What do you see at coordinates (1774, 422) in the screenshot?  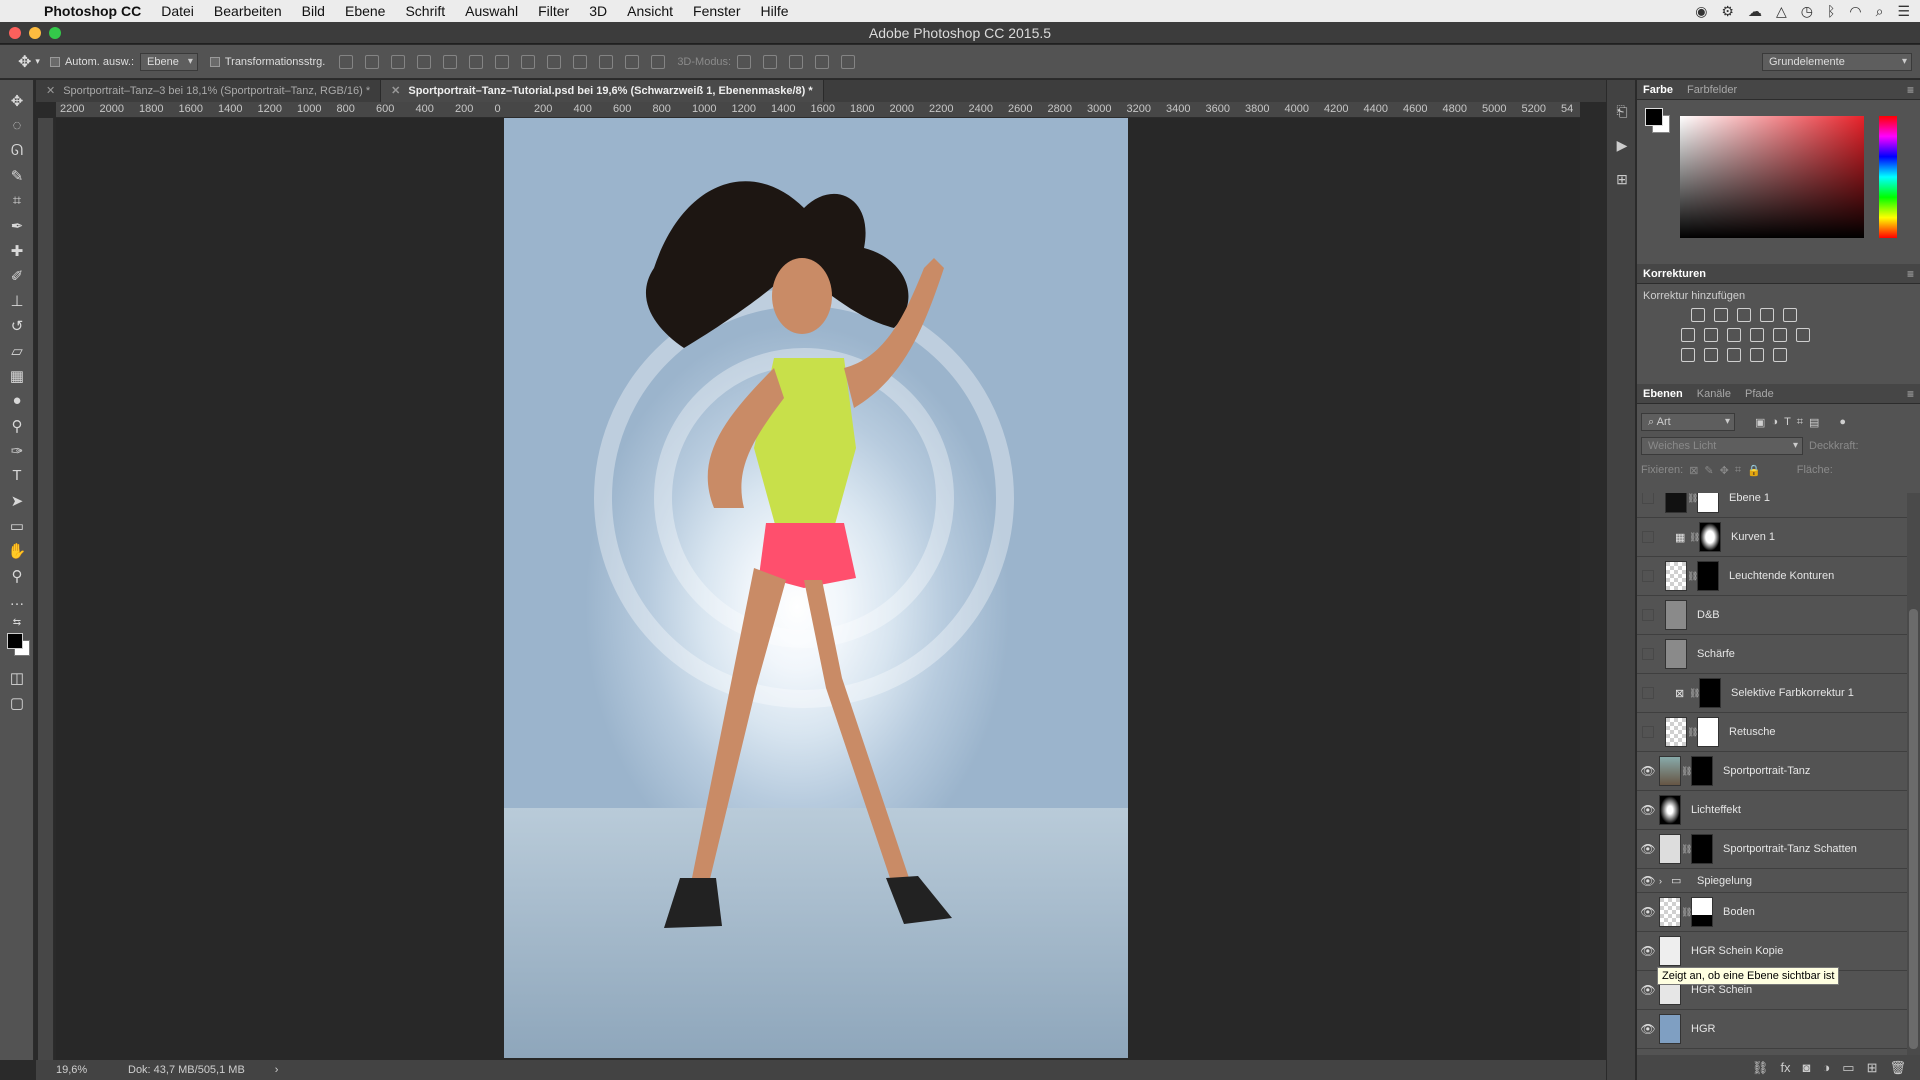 I see `filter-adjustment-icon: ◑` at bounding box center [1774, 422].